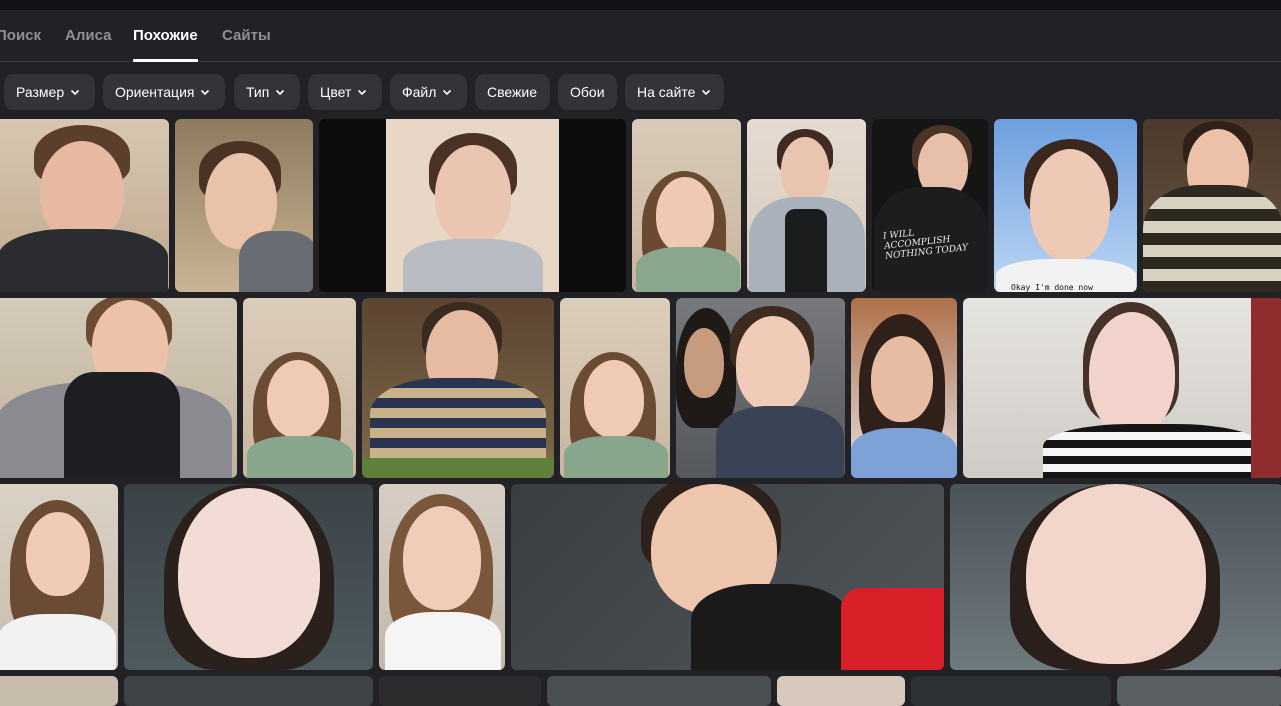 The height and width of the screenshot is (706, 1281). Describe the element at coordinates (1052, 287) in the screenshot. I see `image-caption: Okay I'm done now` at that location.